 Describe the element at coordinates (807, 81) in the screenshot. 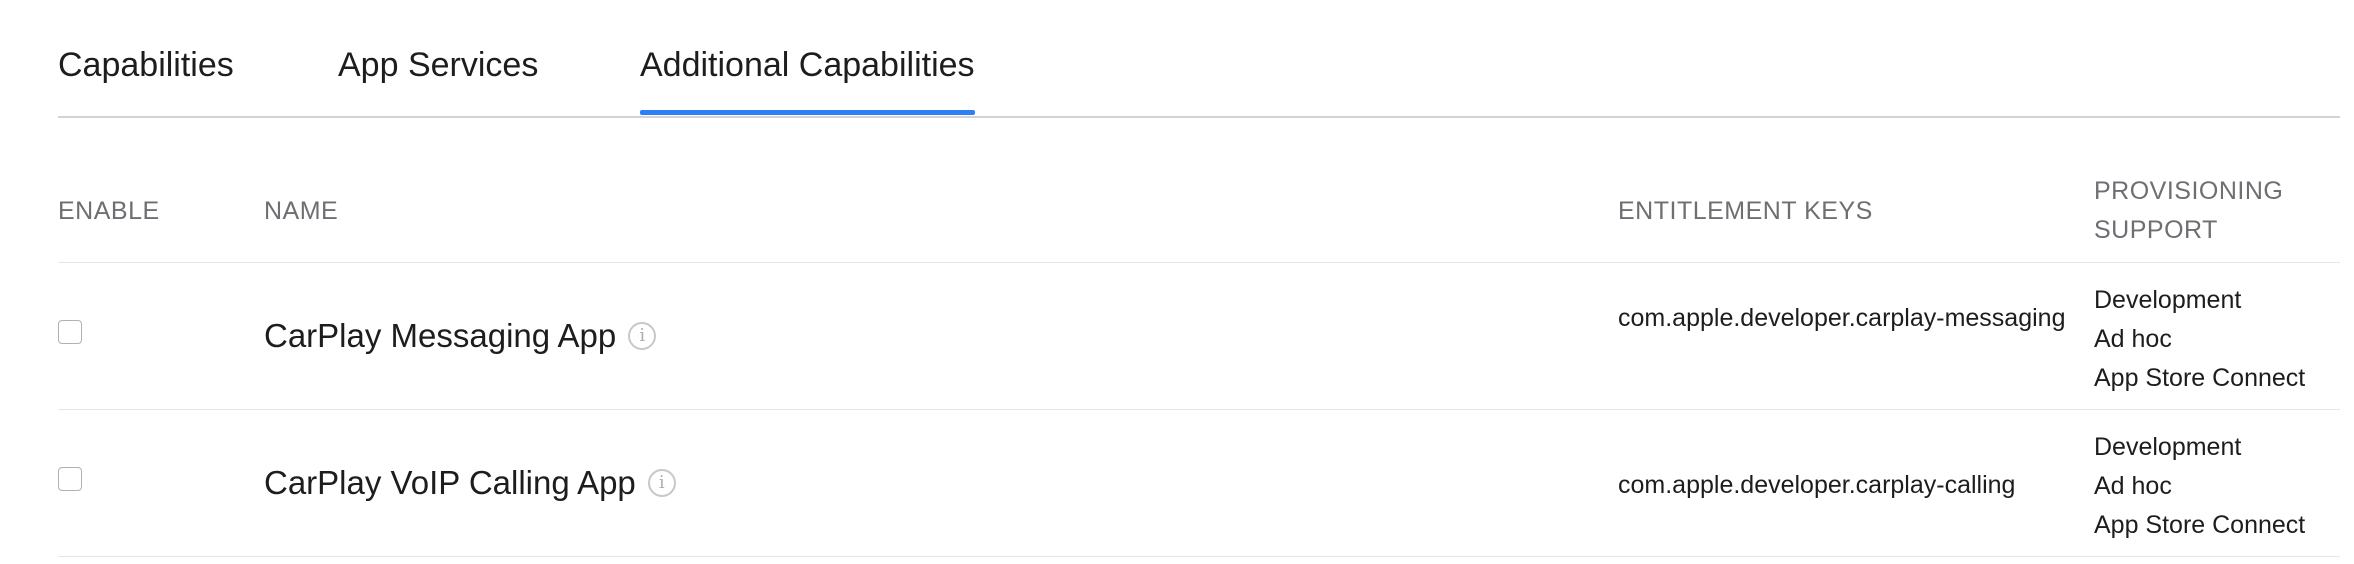

I see `tab-additional-capabilities: Additional Capabilities` at that location.